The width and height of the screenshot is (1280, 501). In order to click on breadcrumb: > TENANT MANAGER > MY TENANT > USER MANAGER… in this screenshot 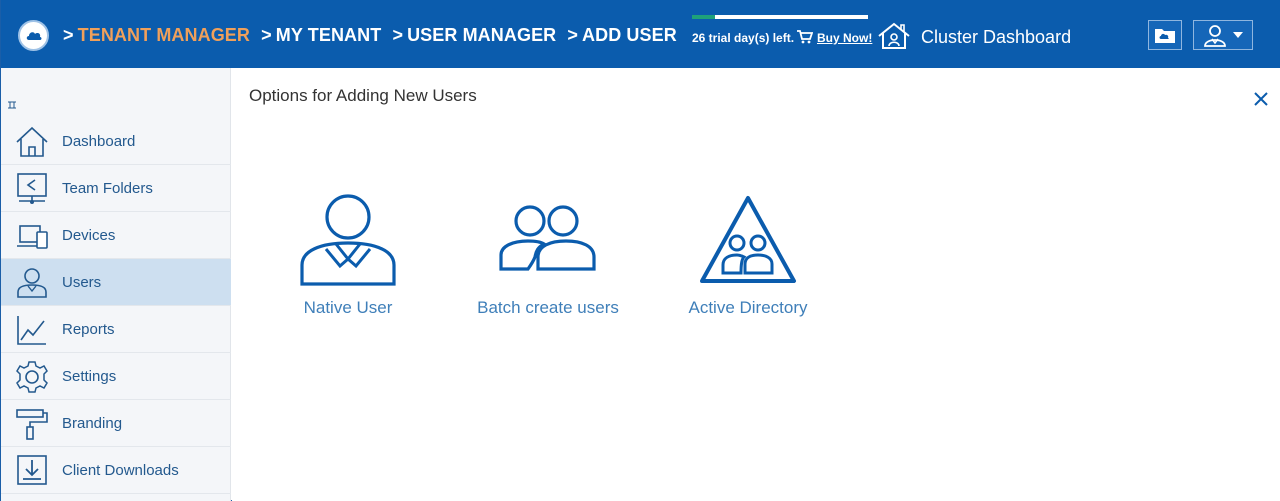, I will do `click(373, 35)`.